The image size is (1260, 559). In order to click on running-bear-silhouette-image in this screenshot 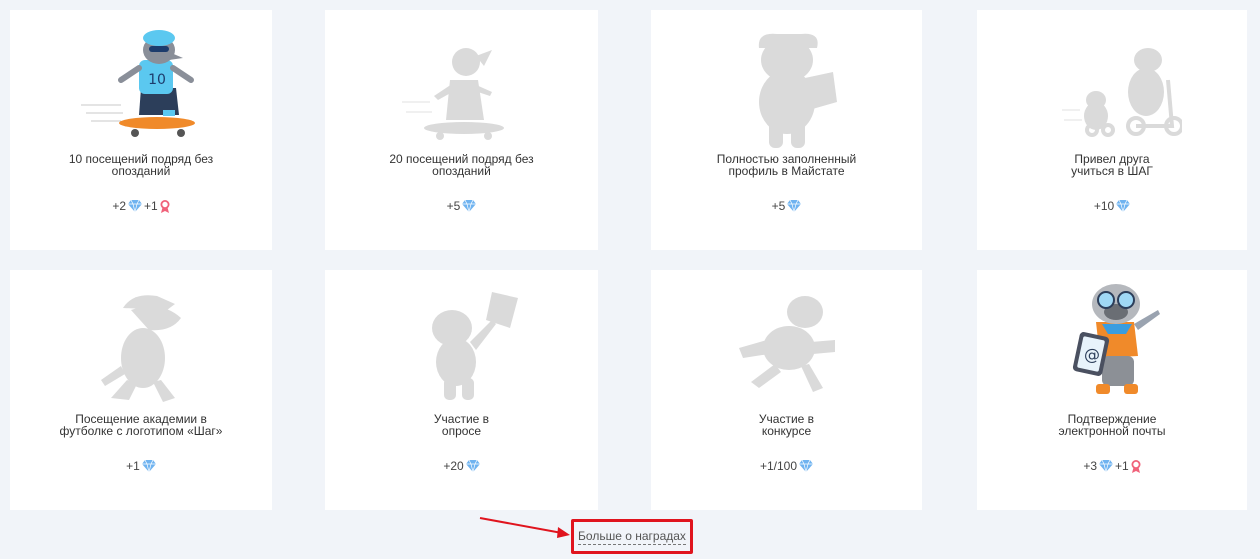, I will do `click(786, 342)`.